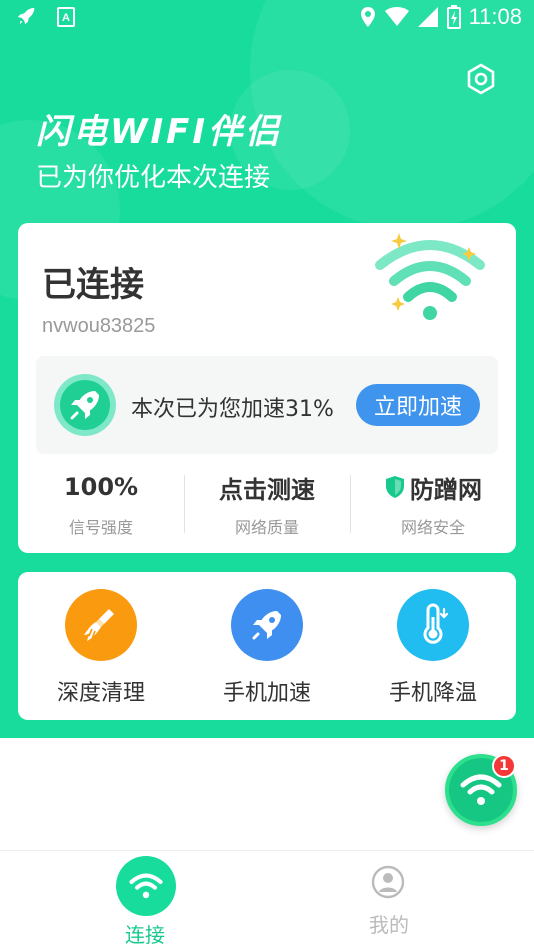 The width and height of the screenshot is (534, 950). I want to click on thermometer-icon, so click(436, 623).